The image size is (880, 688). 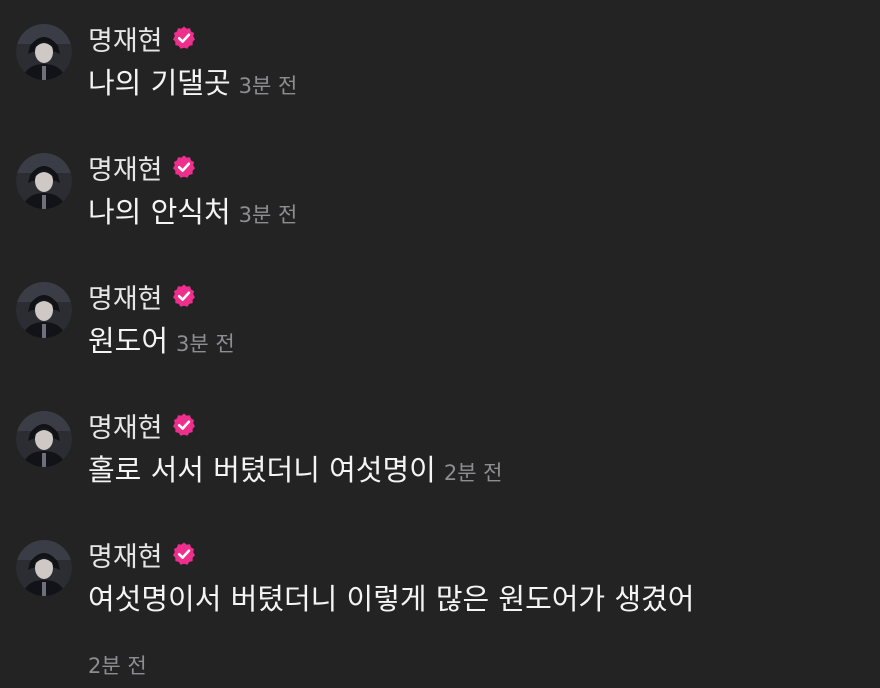 I want to click on comment-body: 원도어 3분 전, so click(x=161, y=339).